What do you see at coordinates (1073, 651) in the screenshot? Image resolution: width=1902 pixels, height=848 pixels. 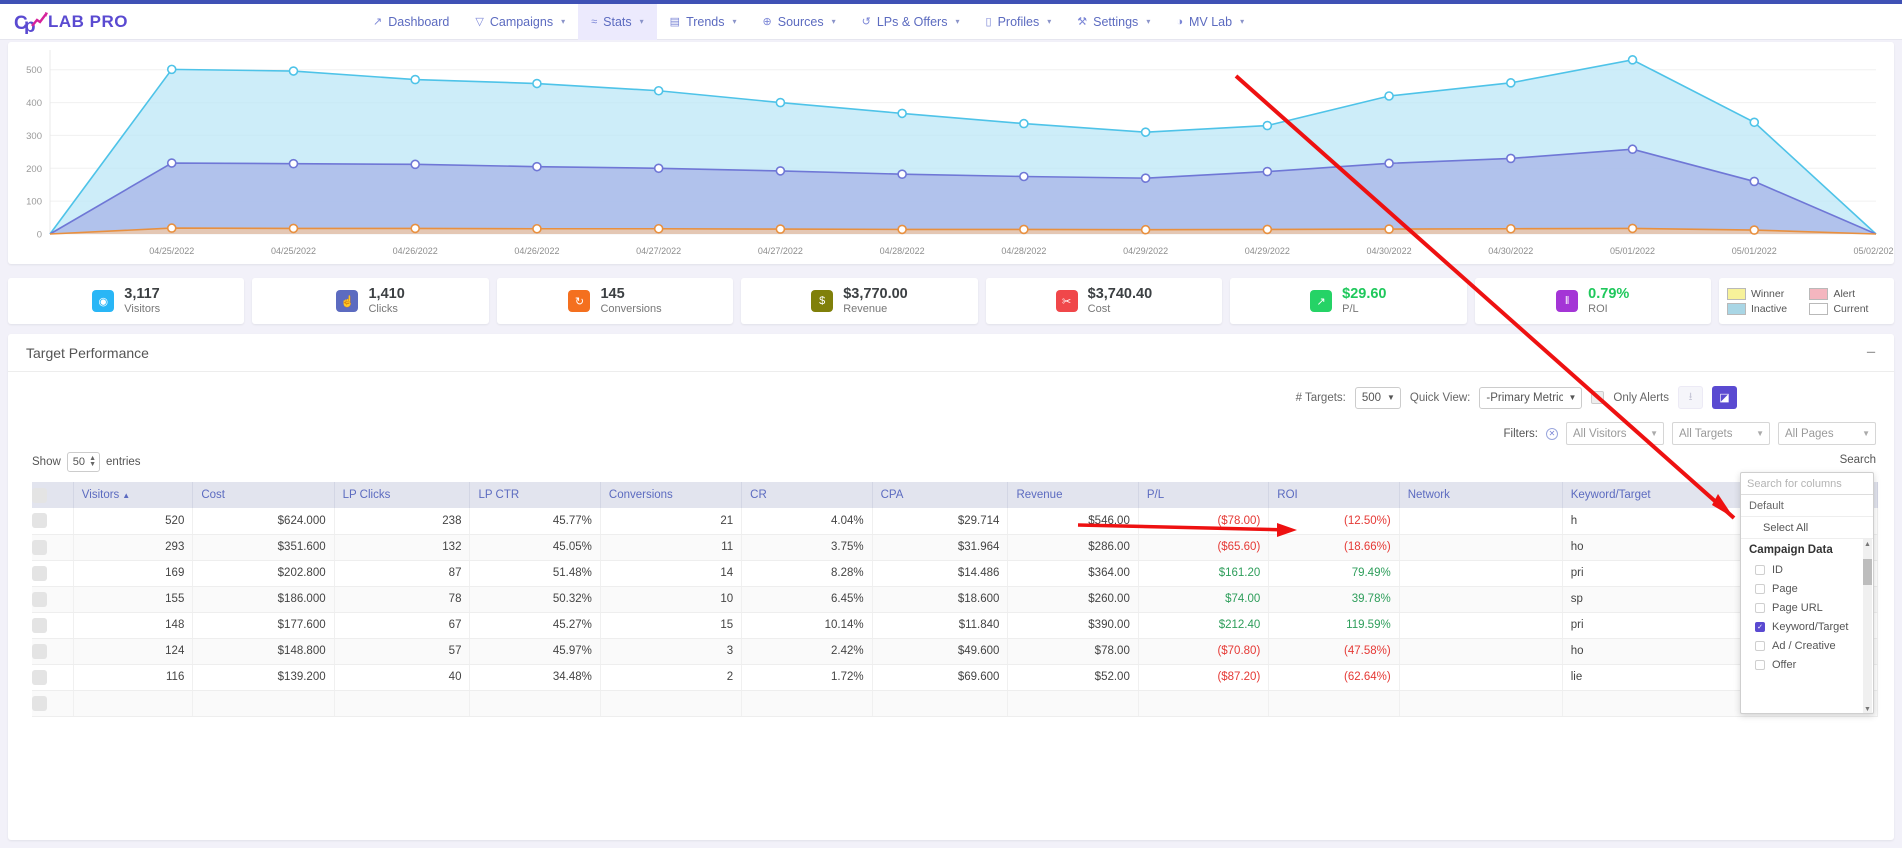 I see `cell-revenue: $78.00` at bounding box center [1073, 651].